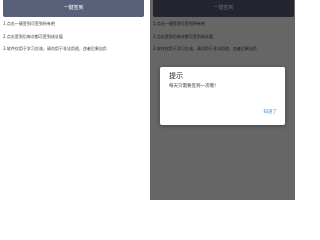  What do you see at coordinates (29, 23) in the screenshot?
I see `instruction-item: 1.点击一键签到可签到所有吧` at bounding box center [29, 23].